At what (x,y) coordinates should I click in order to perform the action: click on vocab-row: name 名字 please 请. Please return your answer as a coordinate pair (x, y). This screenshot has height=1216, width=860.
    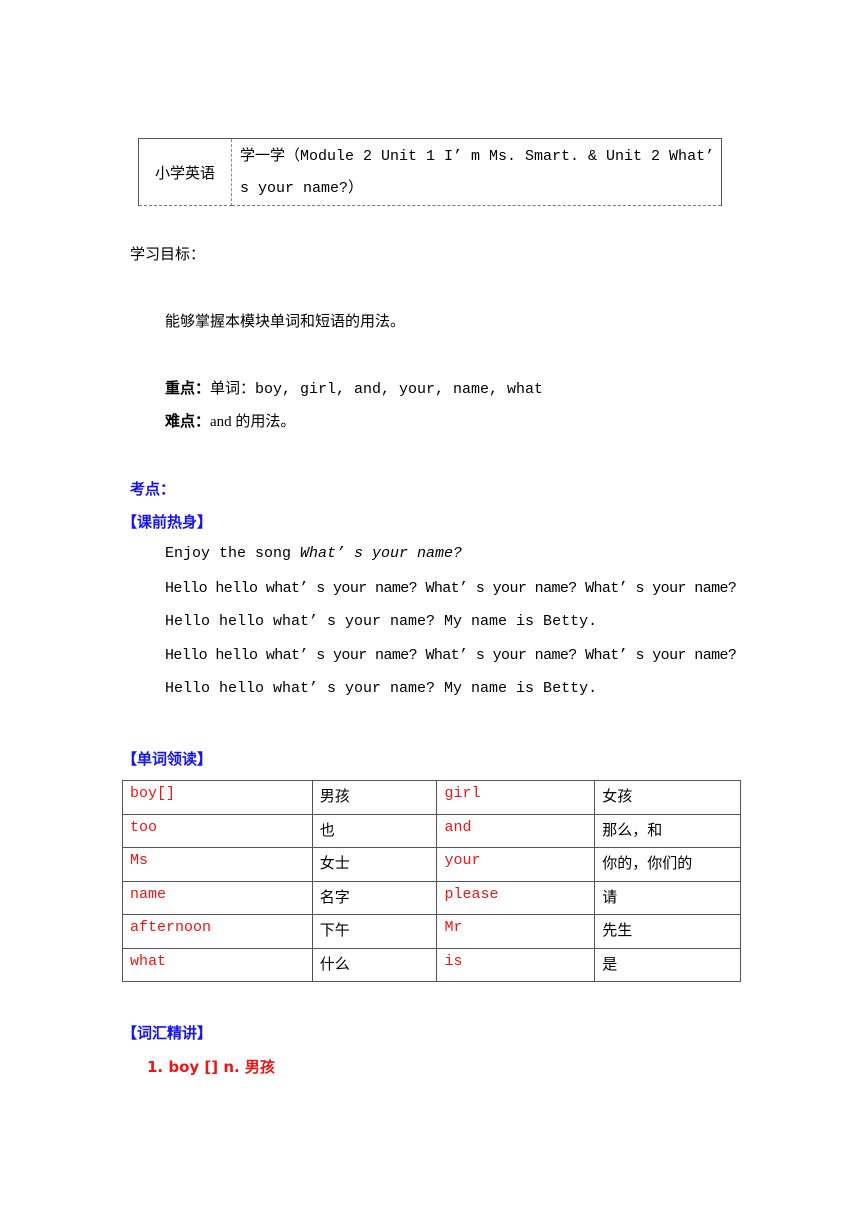
    Looking at the image, I should click on (431, 897).